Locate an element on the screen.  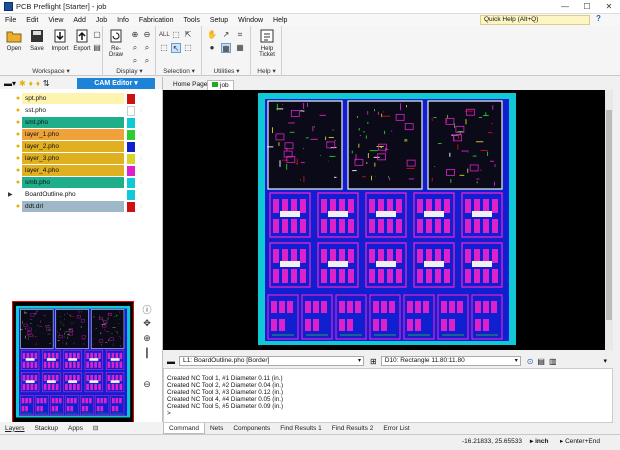
layer-row: ● layer_3.pho ◌ is located at coordinates (83, 158).